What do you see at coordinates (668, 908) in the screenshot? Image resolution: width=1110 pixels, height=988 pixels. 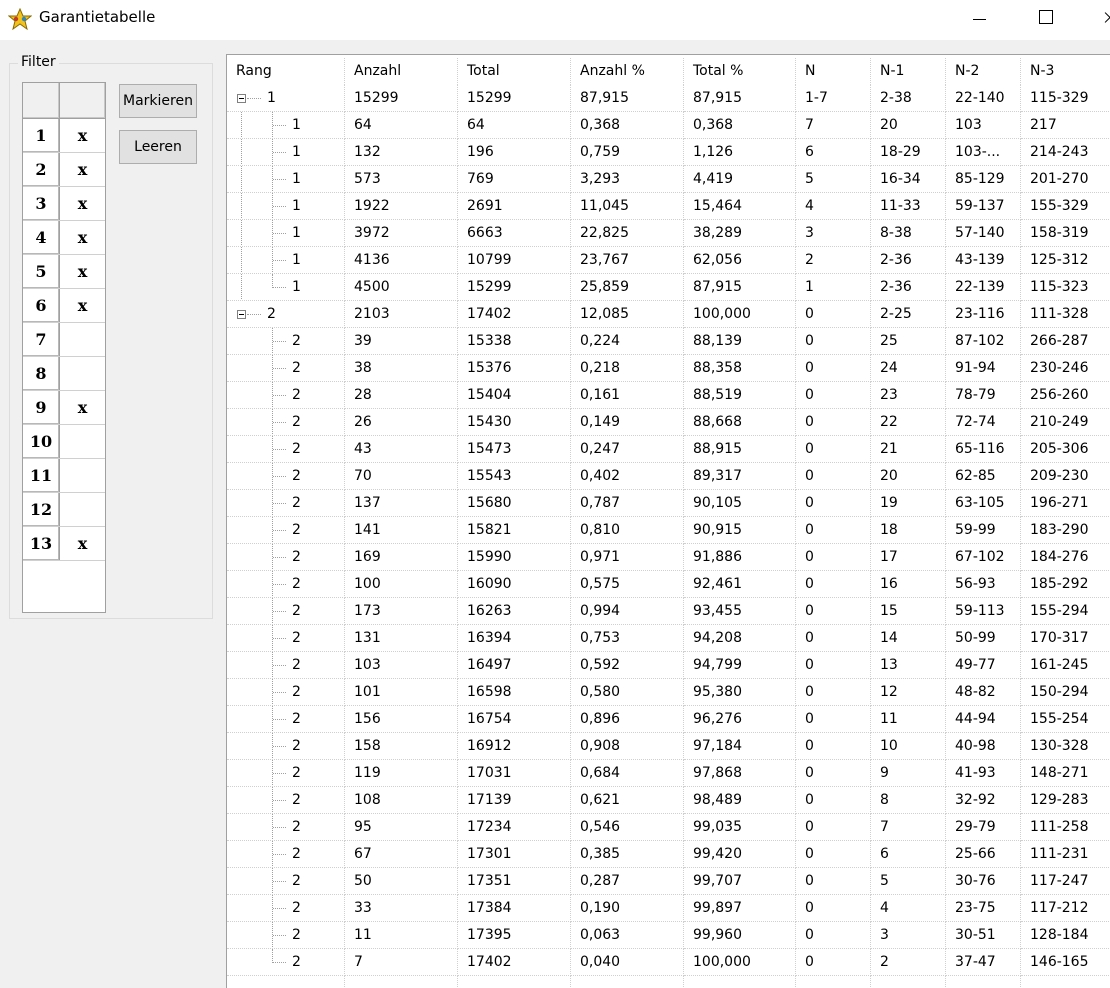 I see `tree-child-row: 2 33 17384 0,190 99,897 0 4 23-75 117-212` at bounding box center [668, 908].